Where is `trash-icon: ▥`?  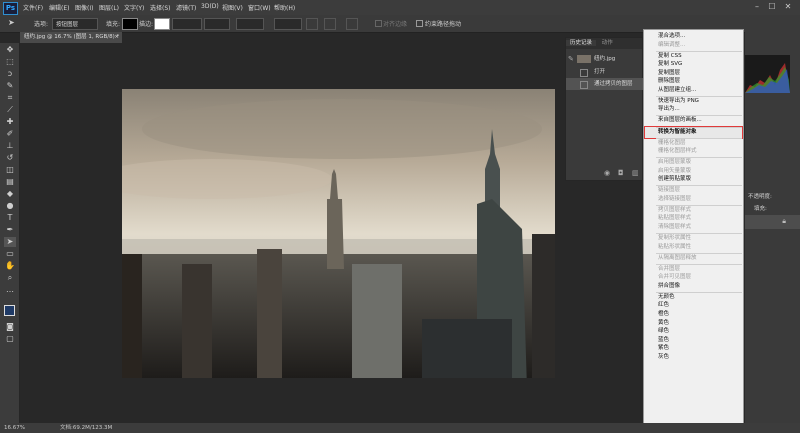
trash-icon: ▥ is located at coordinates (635, 173).